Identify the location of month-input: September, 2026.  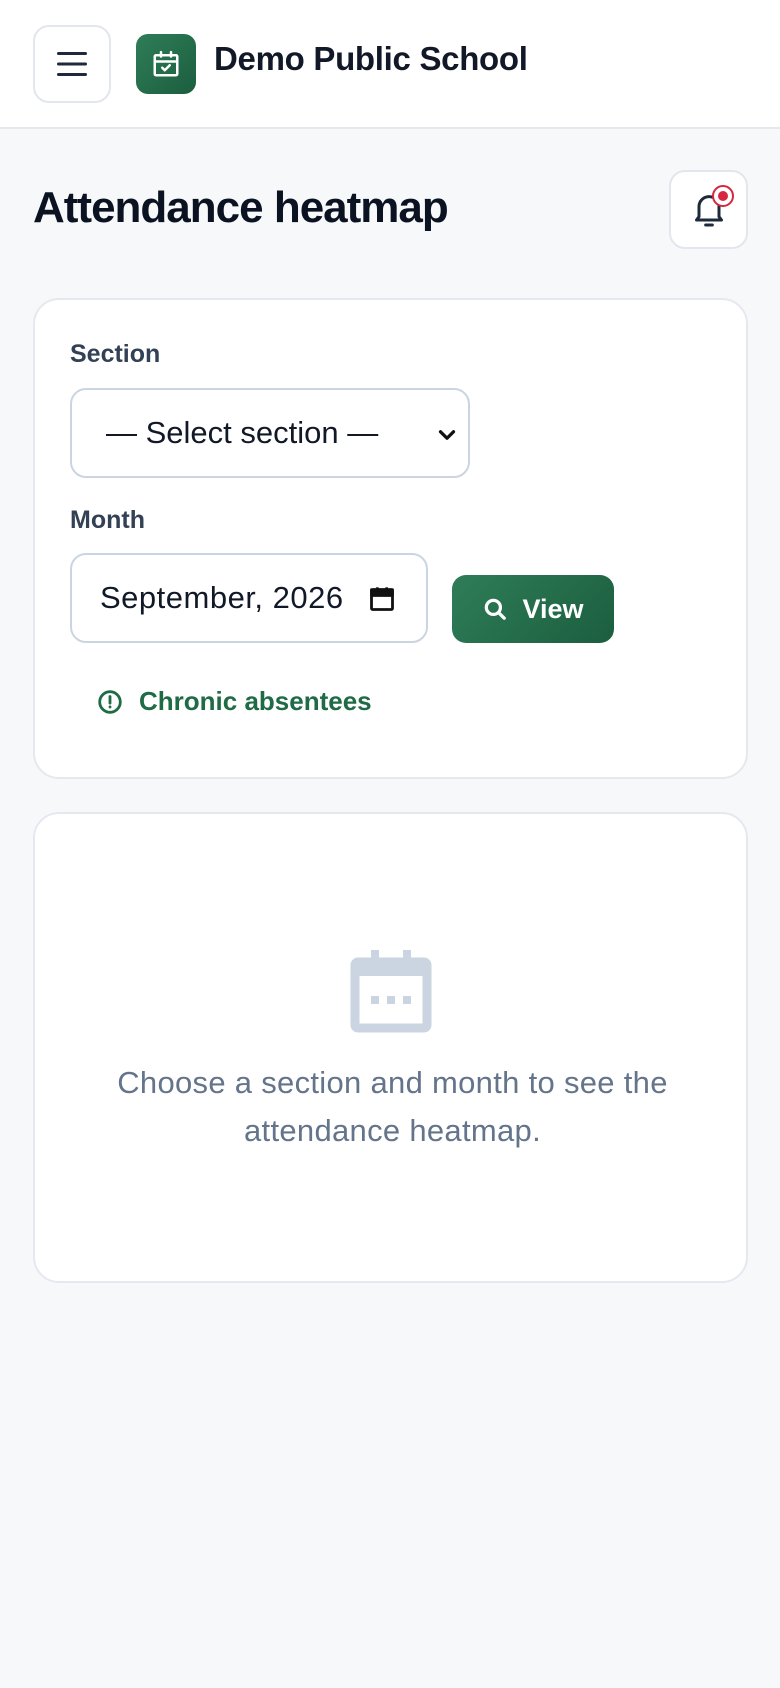
(249, 598).